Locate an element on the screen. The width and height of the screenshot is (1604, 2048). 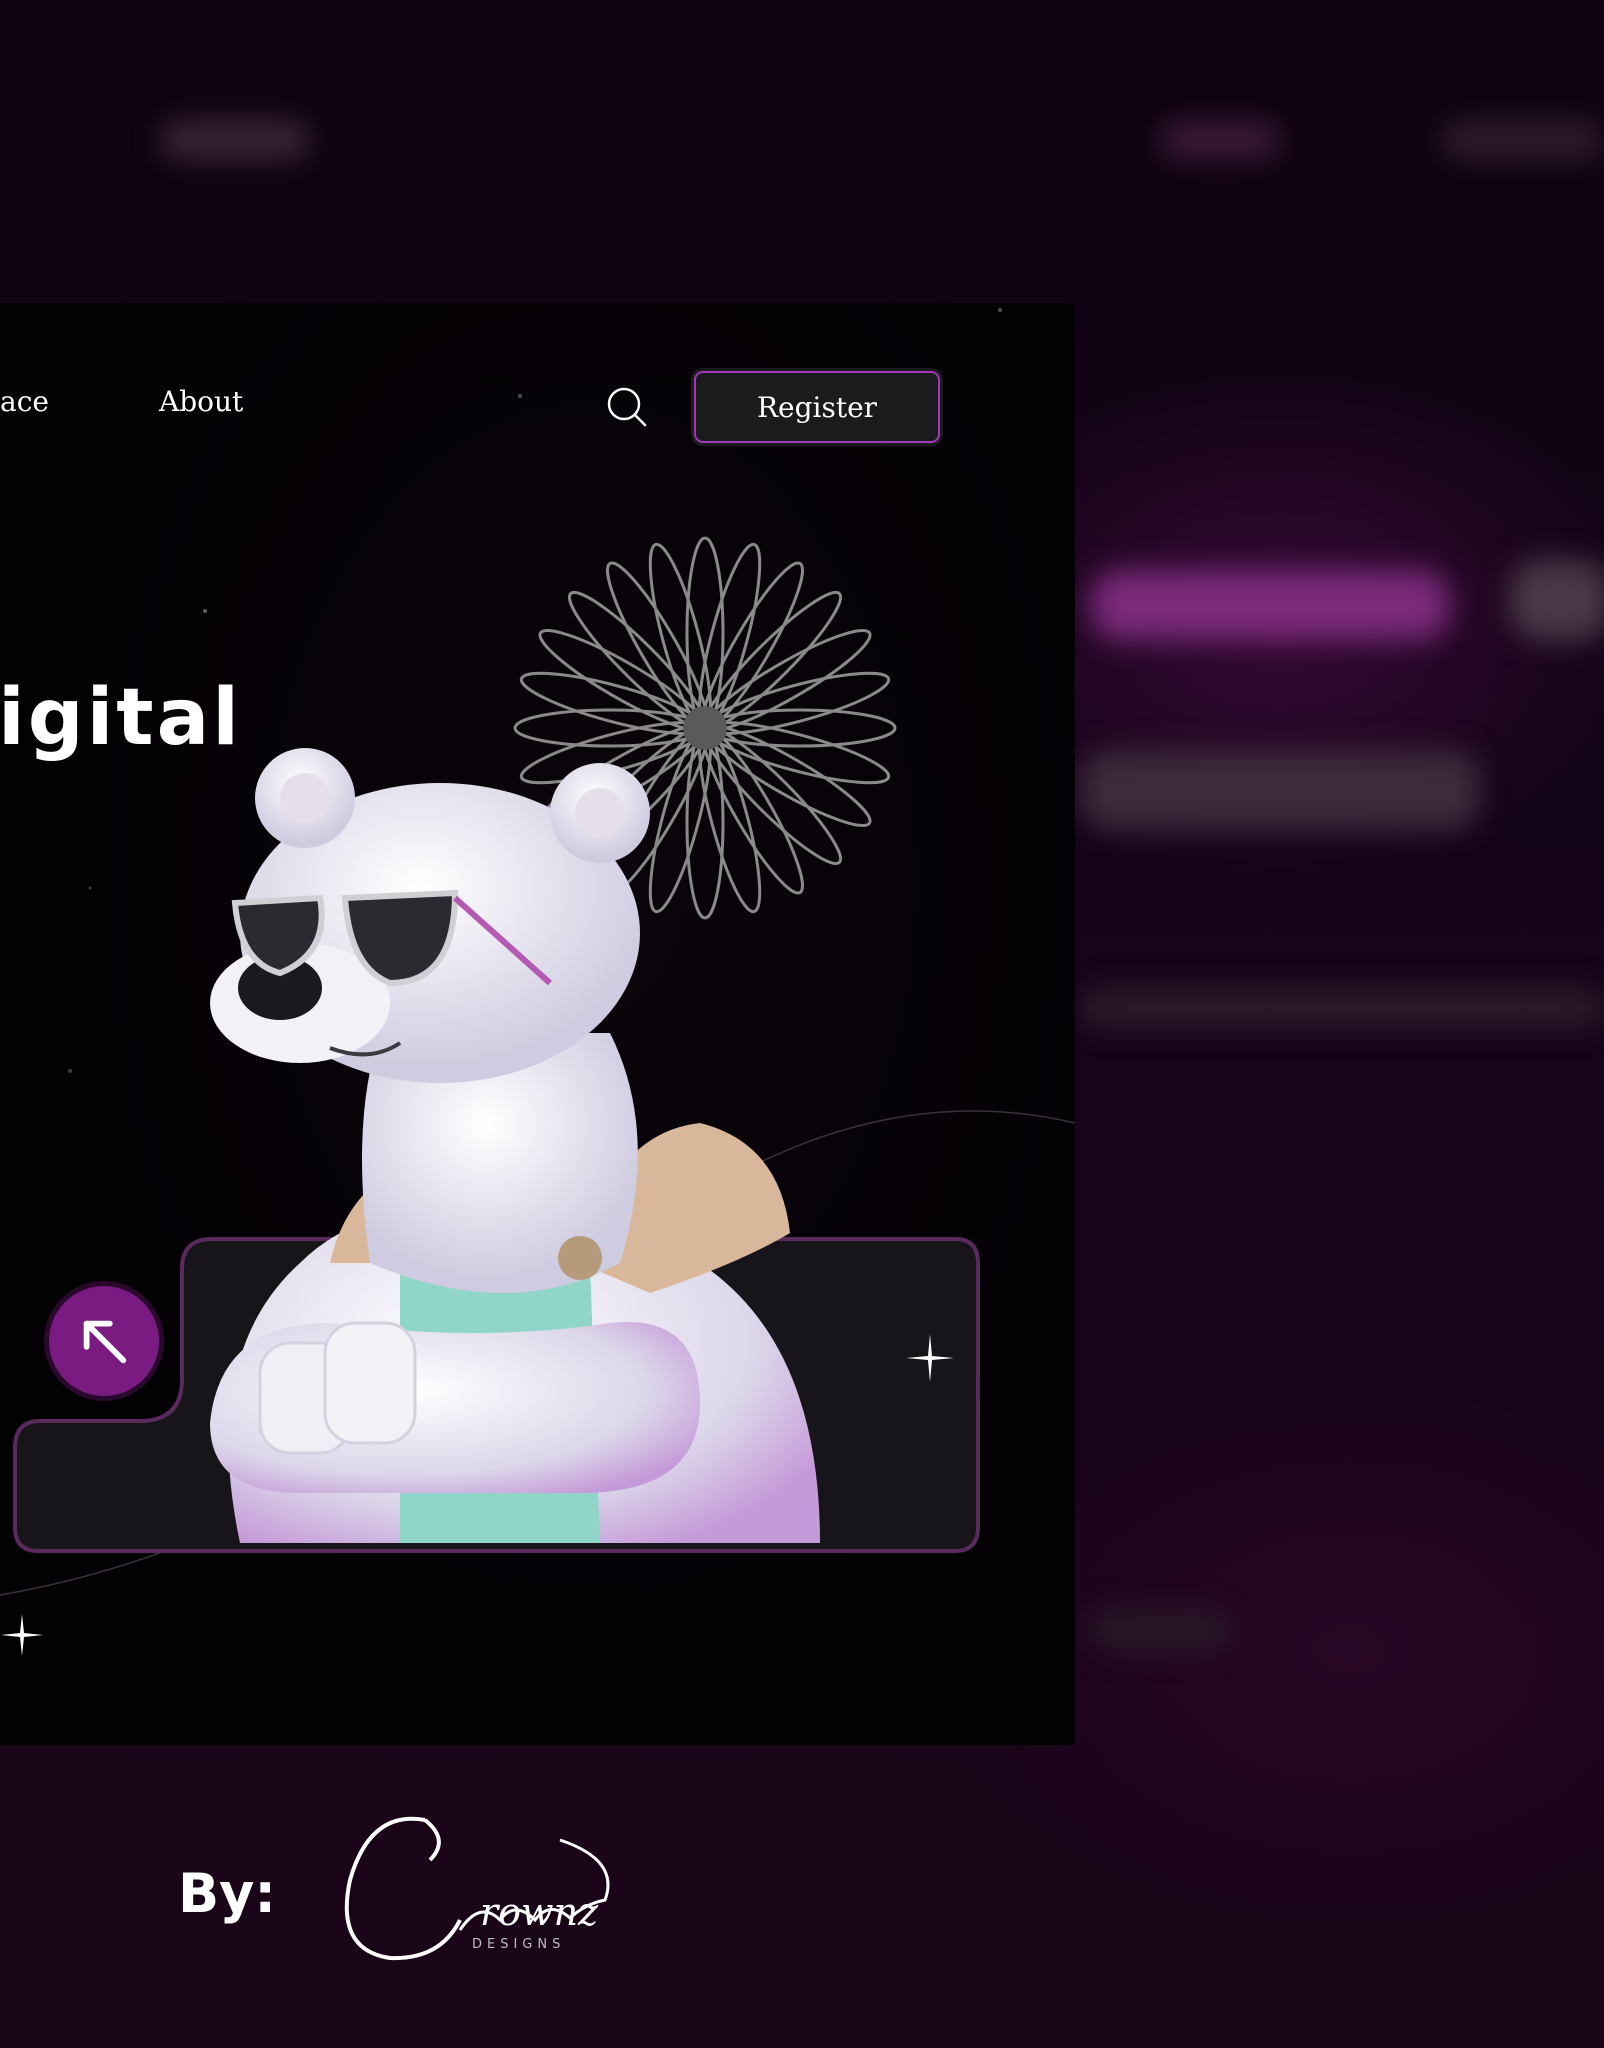
logo-subtitle: DESIGNS is located at coordinates (518, 1944).